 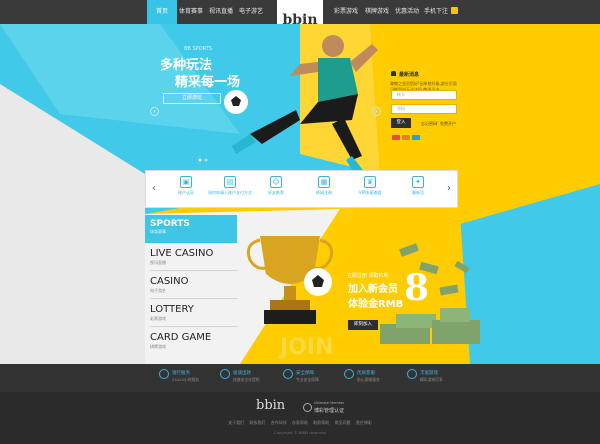 I want to click on account-input: 帐号, so click(x=424, y=95).